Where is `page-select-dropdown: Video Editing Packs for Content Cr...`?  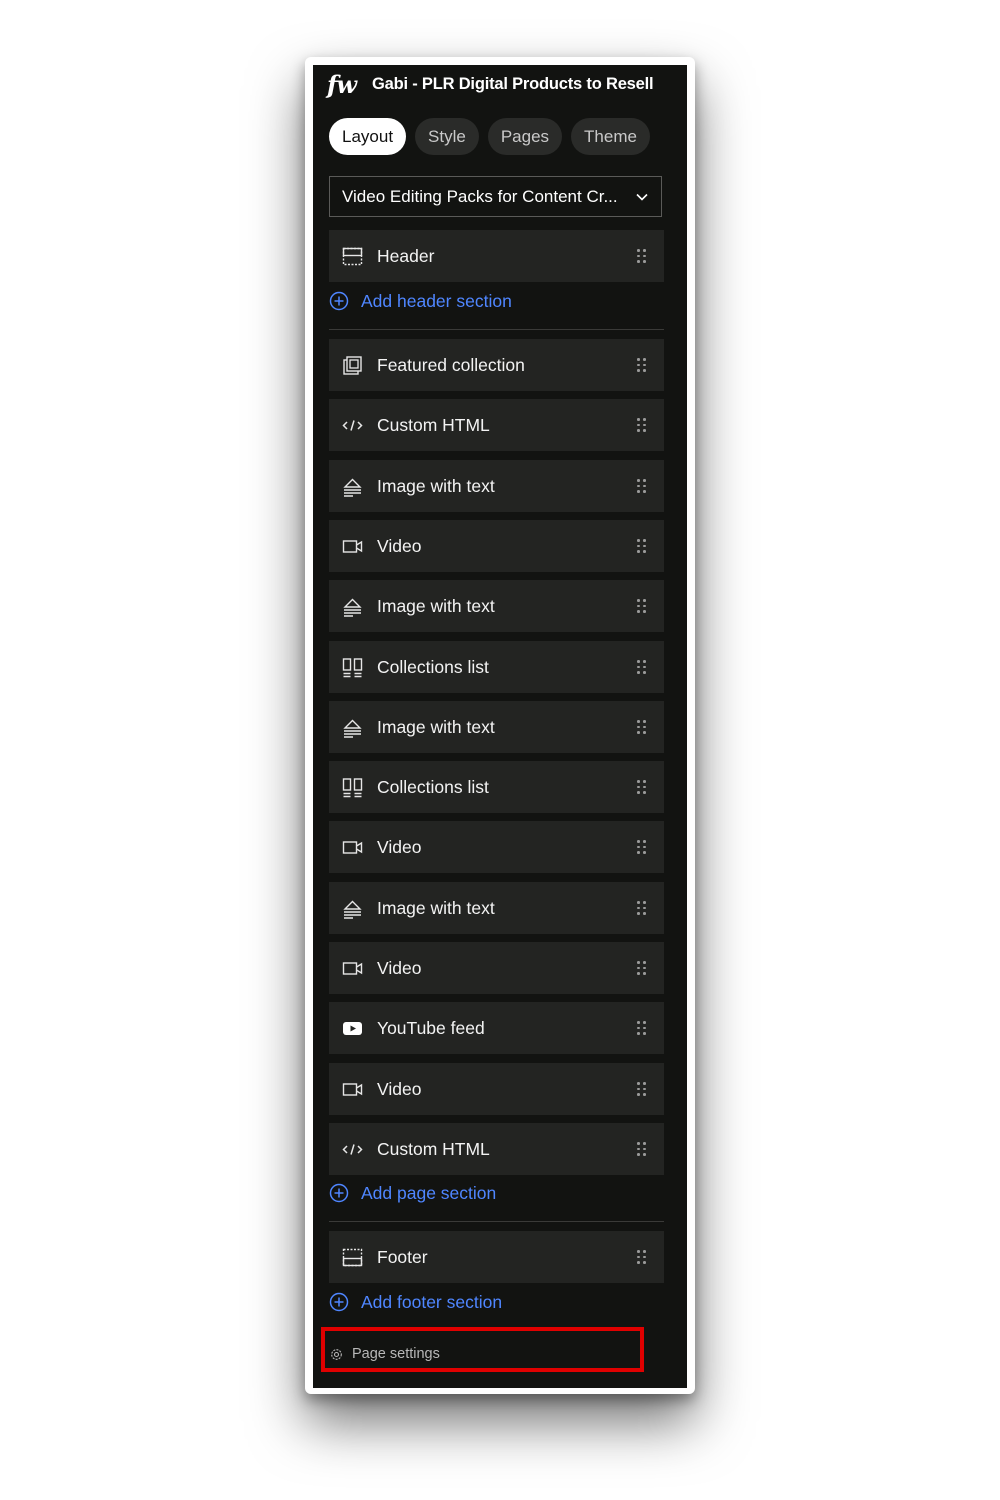
page-select-dropdown: Video Editing Packs for Content Cr... is located at coordinates (495, 196).